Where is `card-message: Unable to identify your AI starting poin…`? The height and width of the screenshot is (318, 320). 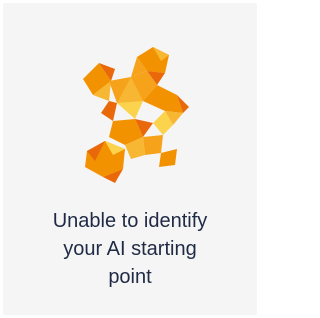 card-message: Unable to identify your AI starting poin… is located at coordinates (130, 249).